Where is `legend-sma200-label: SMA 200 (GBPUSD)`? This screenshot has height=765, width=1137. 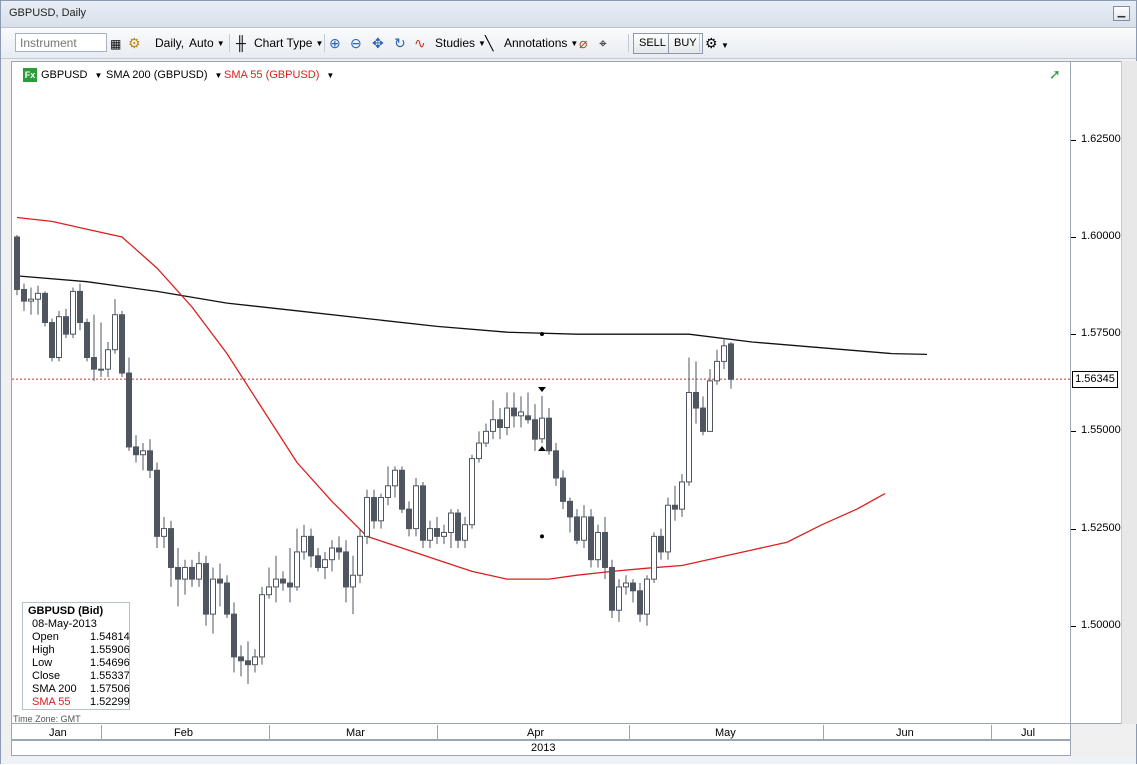 legend-sma200-label: SMA 200 (GBPUSD) is located at coordinates (157, 75).